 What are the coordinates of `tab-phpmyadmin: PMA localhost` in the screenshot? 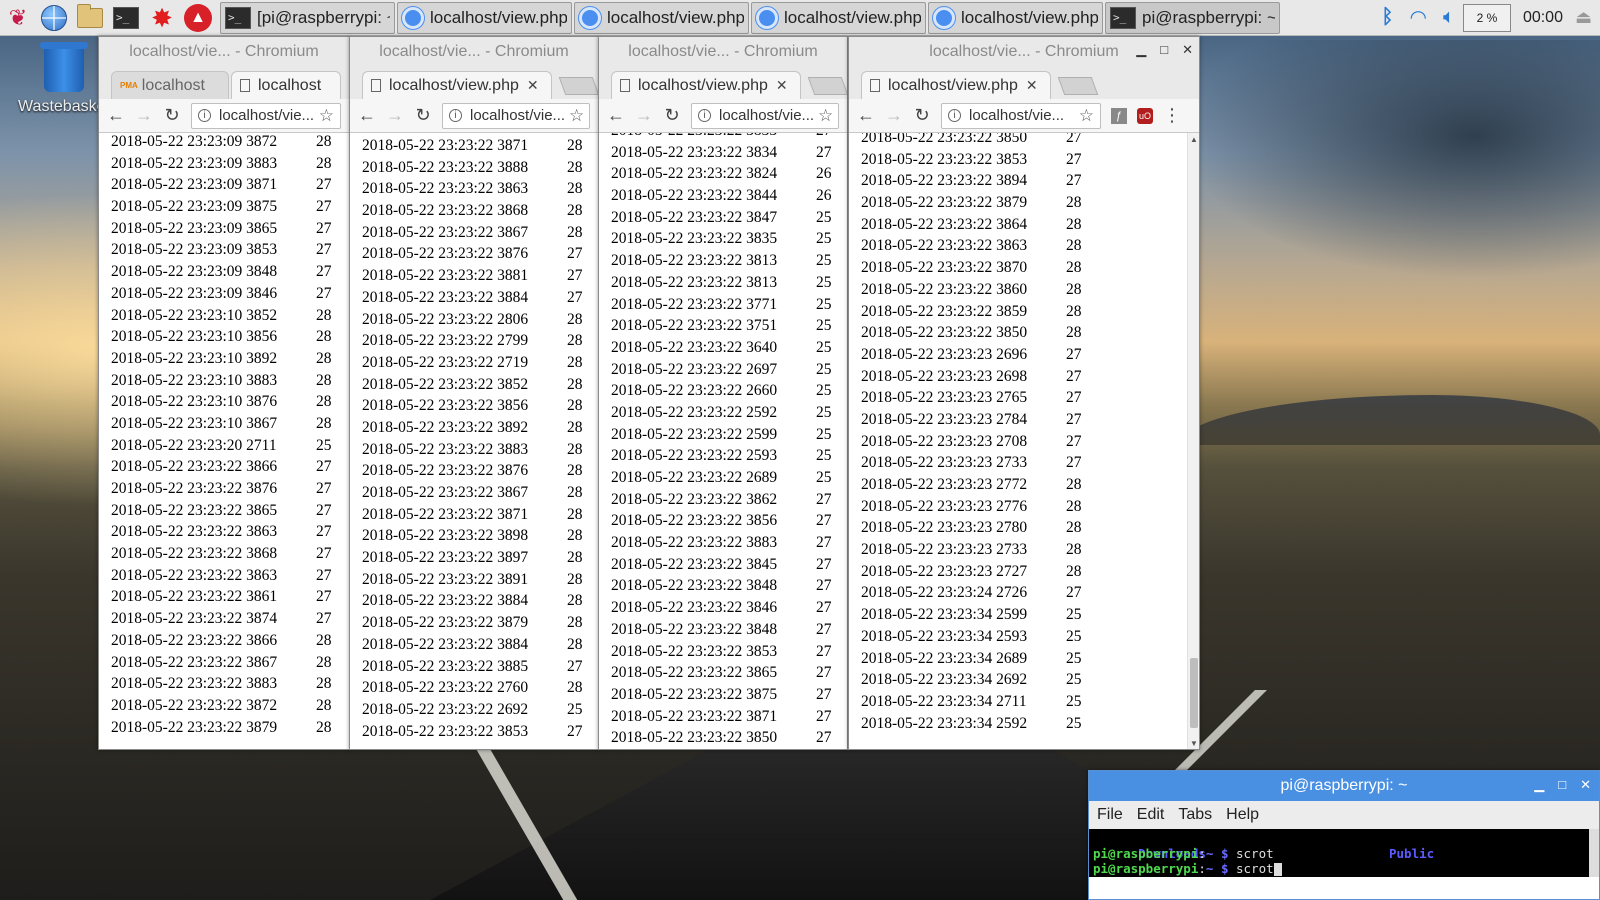 It's located at (170, 85).